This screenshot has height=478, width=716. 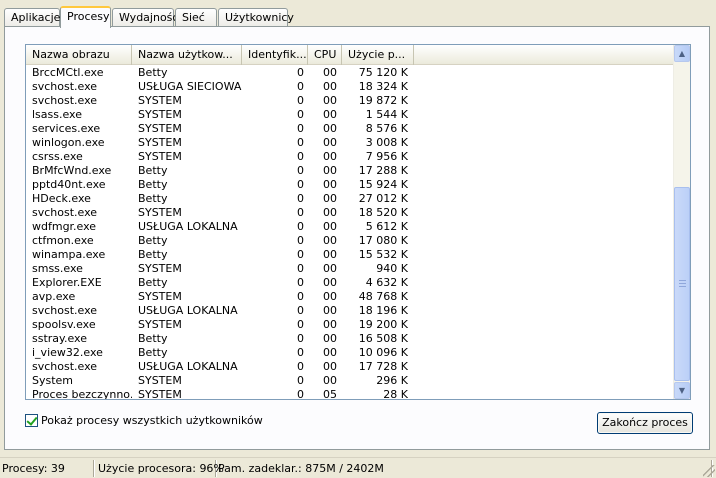 What do you see at coordinates (383, 72) in the screenshot?
I see `process-memory: 75 120 K` at bounding box center [383, 72].